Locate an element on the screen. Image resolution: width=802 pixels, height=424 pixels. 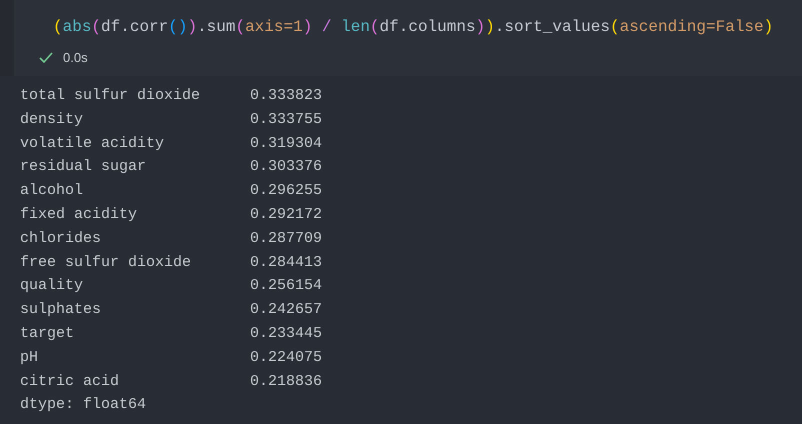
series-value: 0.292172 is located at coordinates (286, 214).